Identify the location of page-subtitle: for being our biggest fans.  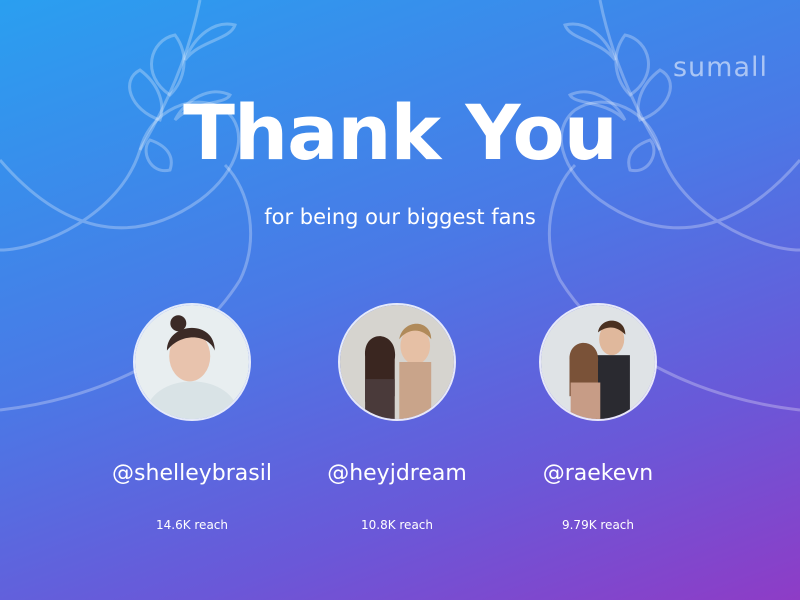
(400, 217).